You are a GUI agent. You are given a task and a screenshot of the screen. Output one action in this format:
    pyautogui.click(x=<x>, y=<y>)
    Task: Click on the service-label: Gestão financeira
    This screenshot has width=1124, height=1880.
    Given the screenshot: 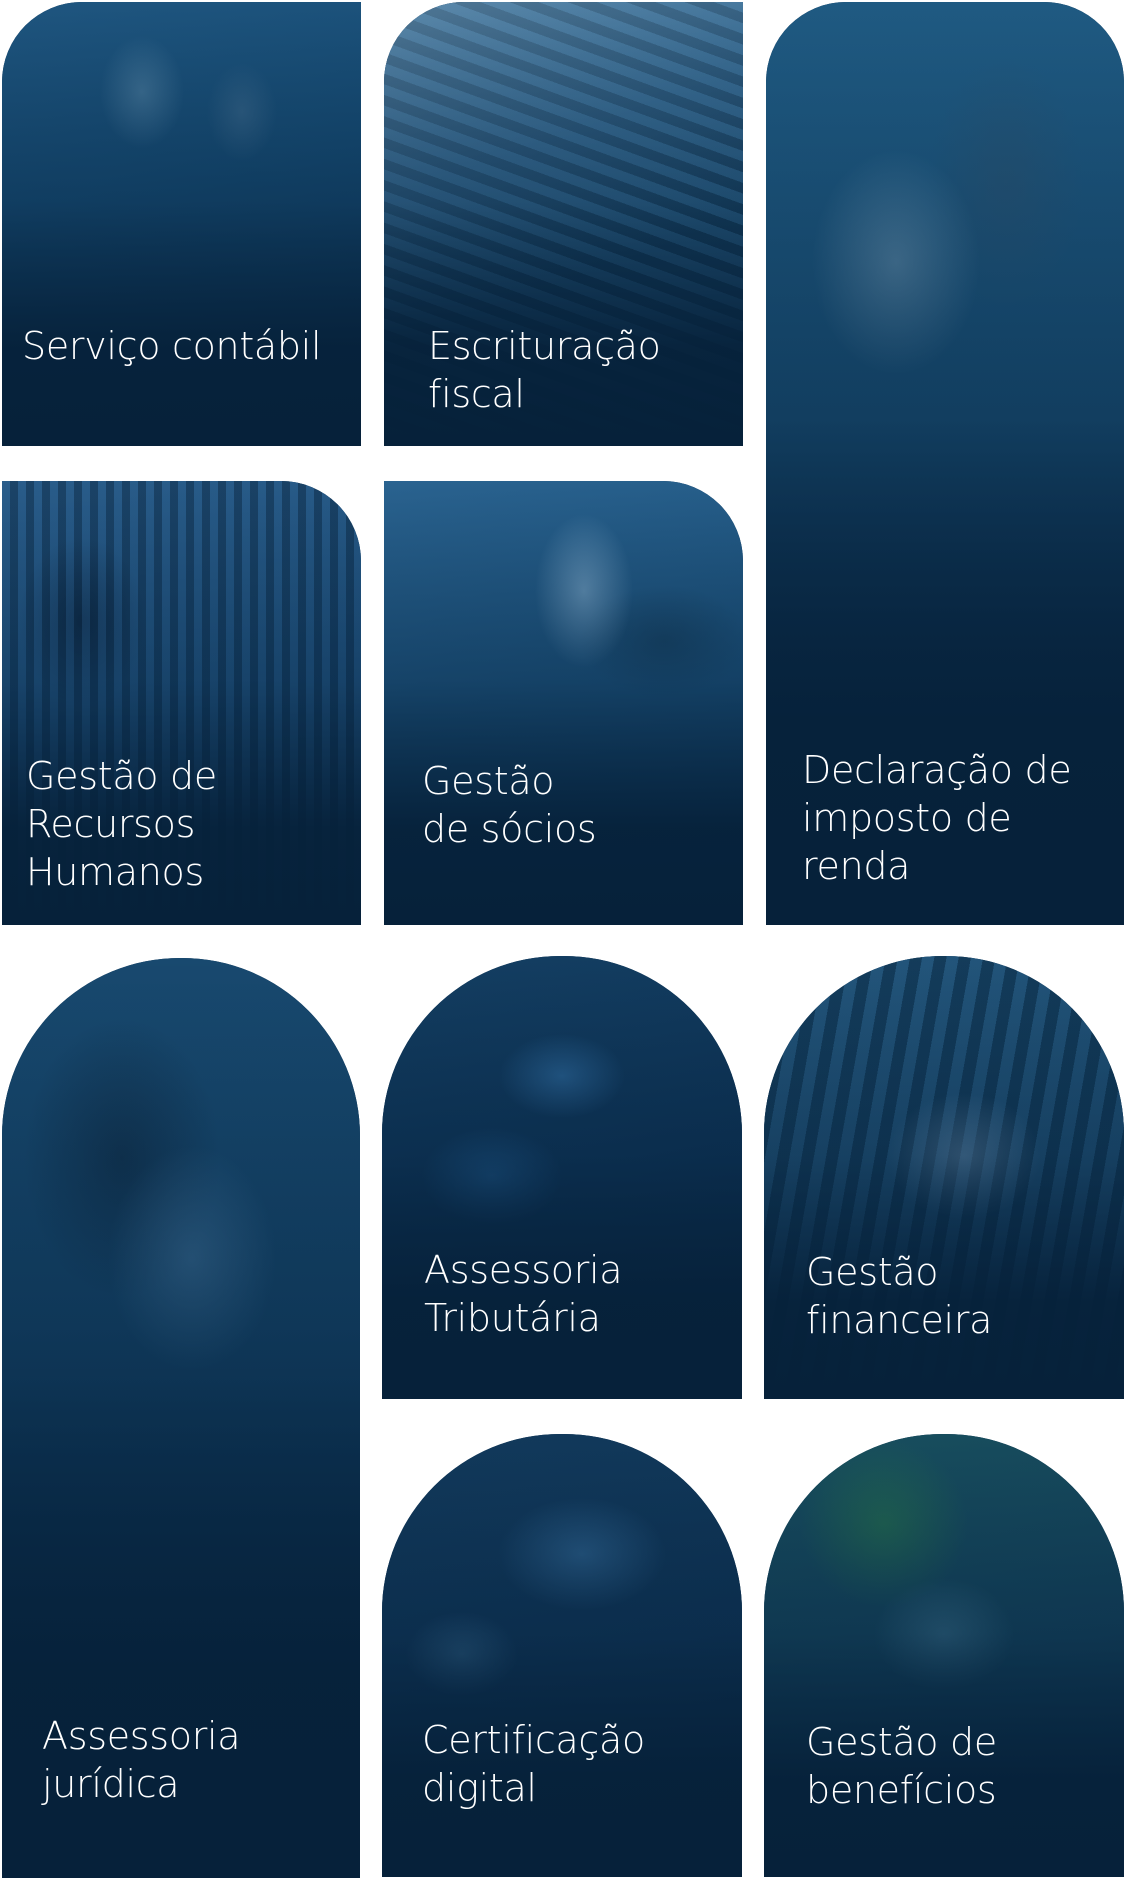 What is the action you would take?
    pyautogui.click(x=899, y=1296)
    